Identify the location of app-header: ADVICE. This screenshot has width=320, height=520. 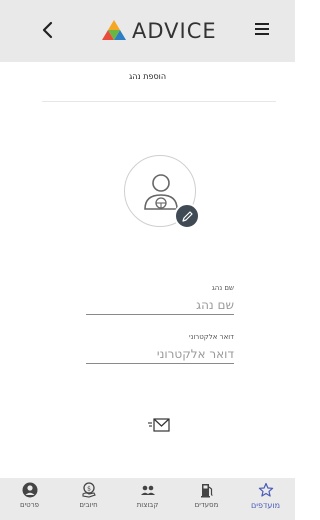
(147, 31).